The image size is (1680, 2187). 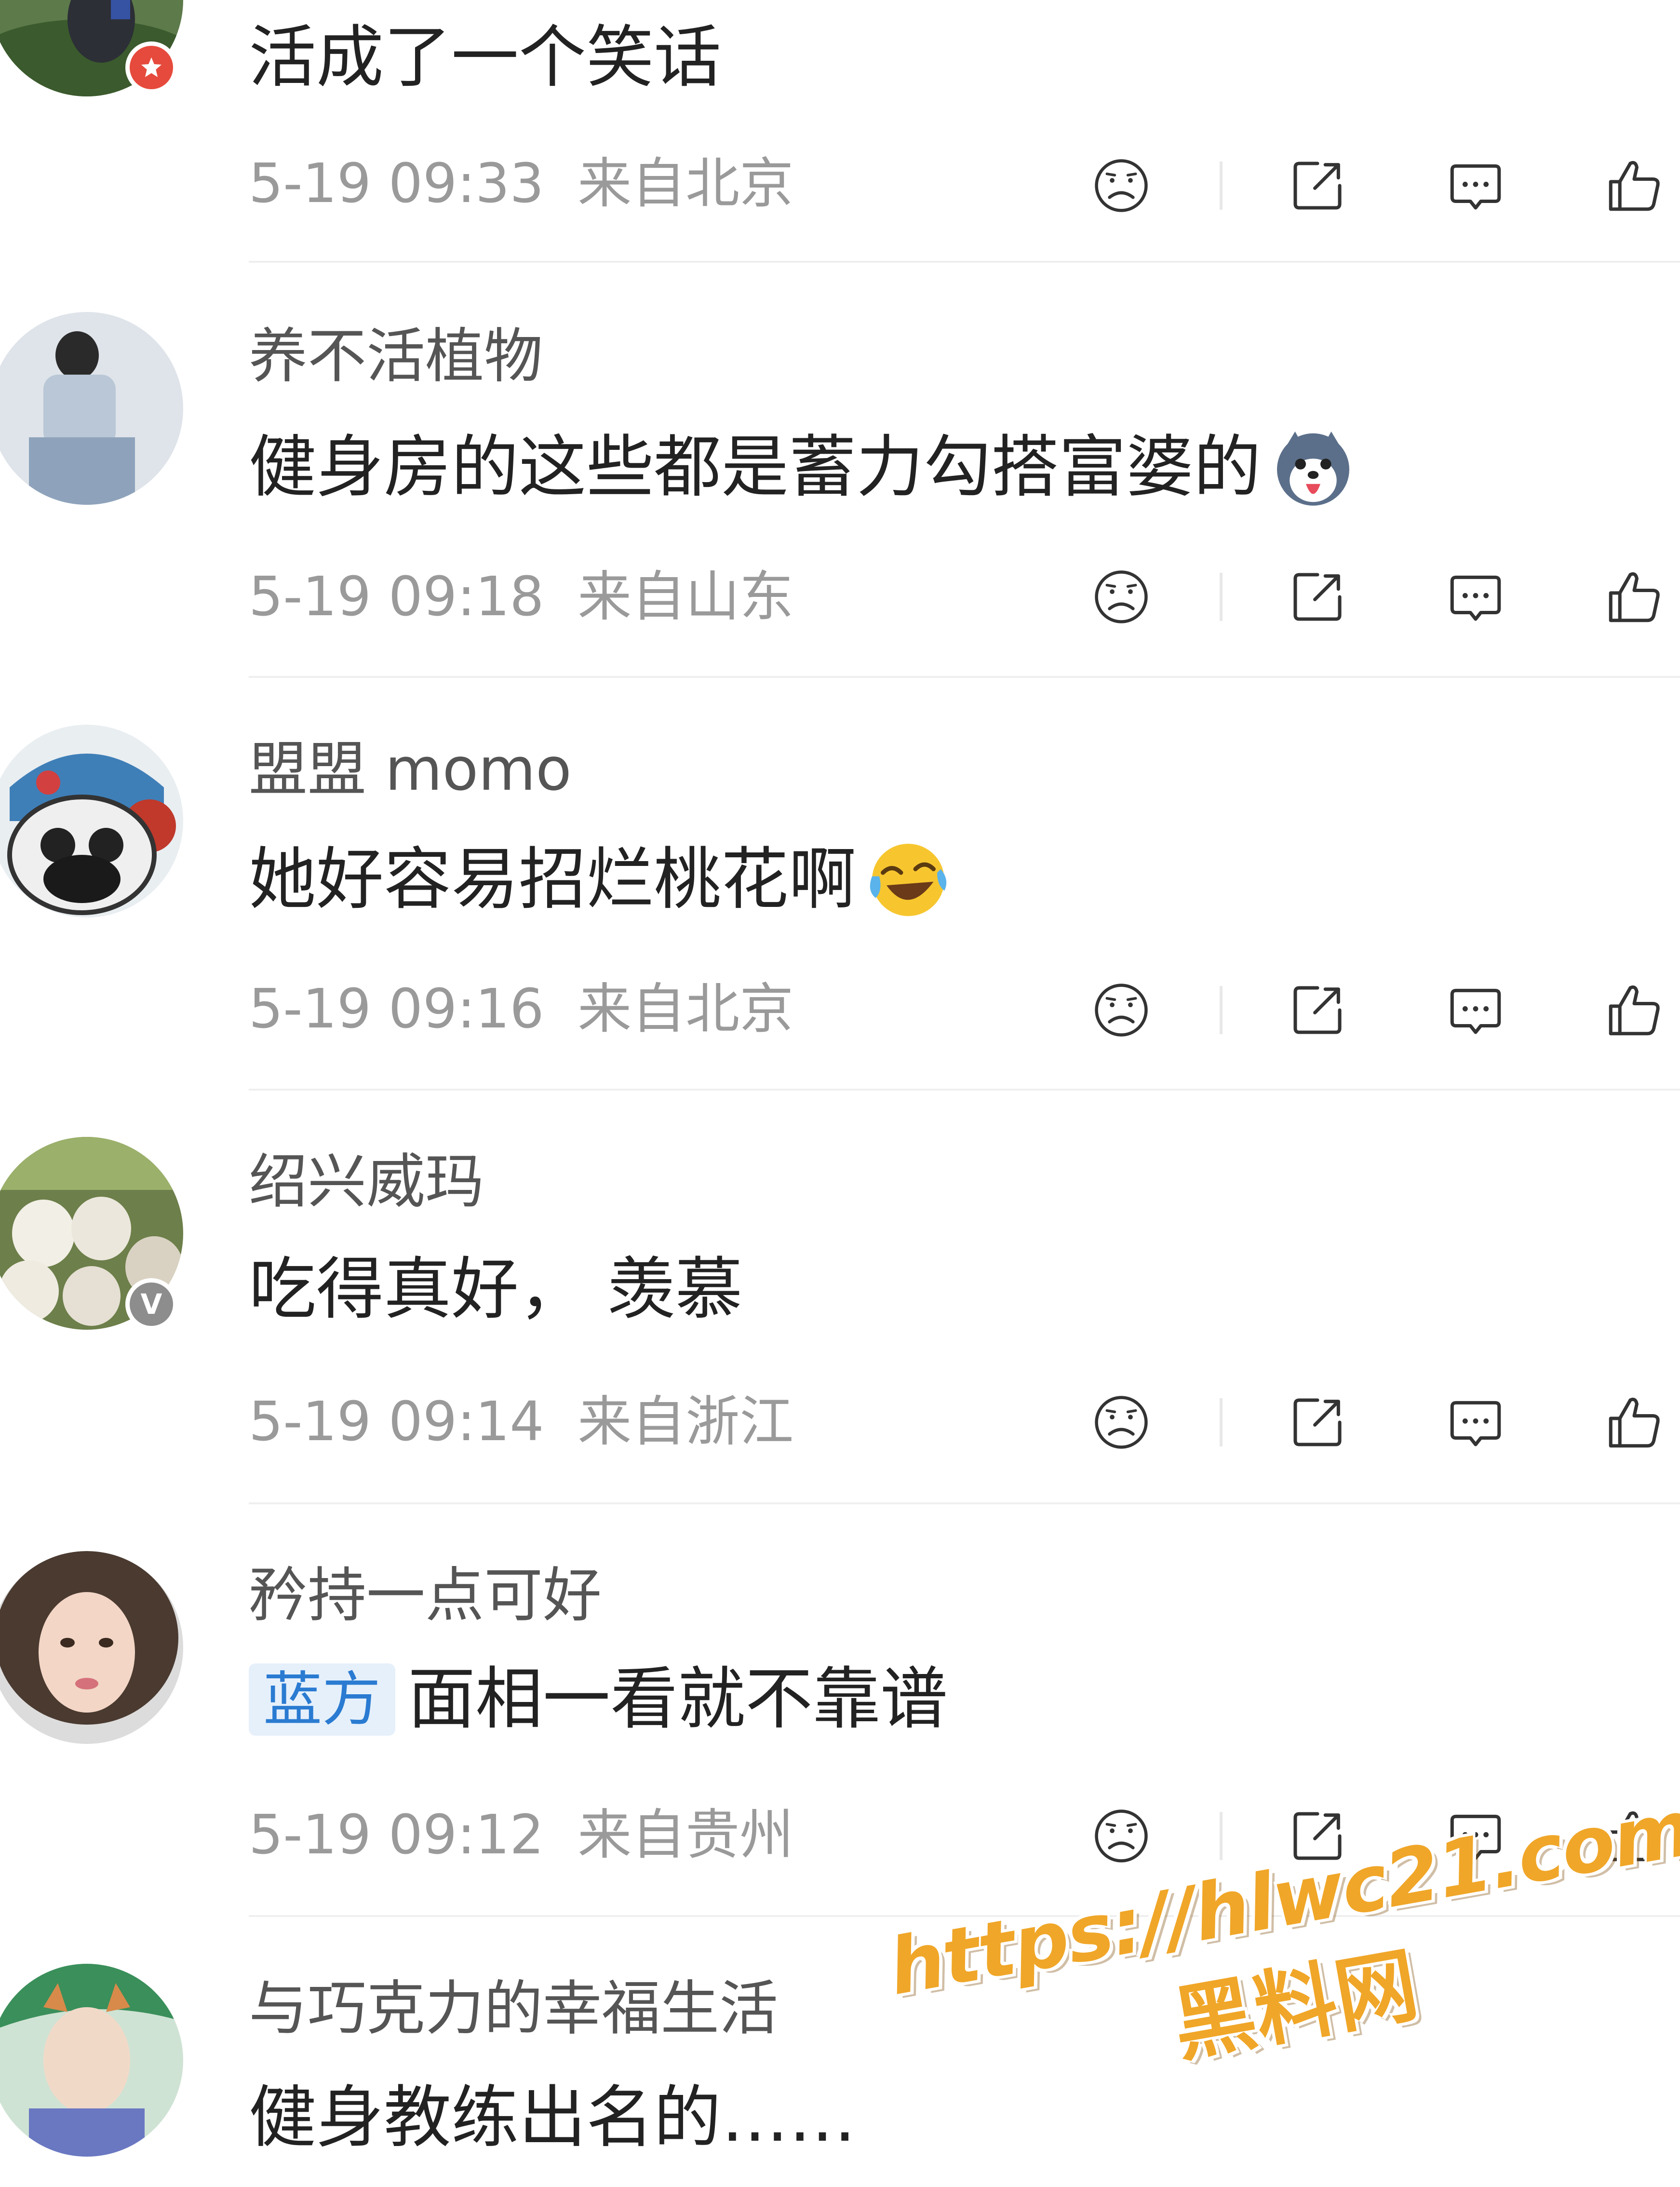 I want to click on username: 盟盟 momo, so click(x=410, y=769).